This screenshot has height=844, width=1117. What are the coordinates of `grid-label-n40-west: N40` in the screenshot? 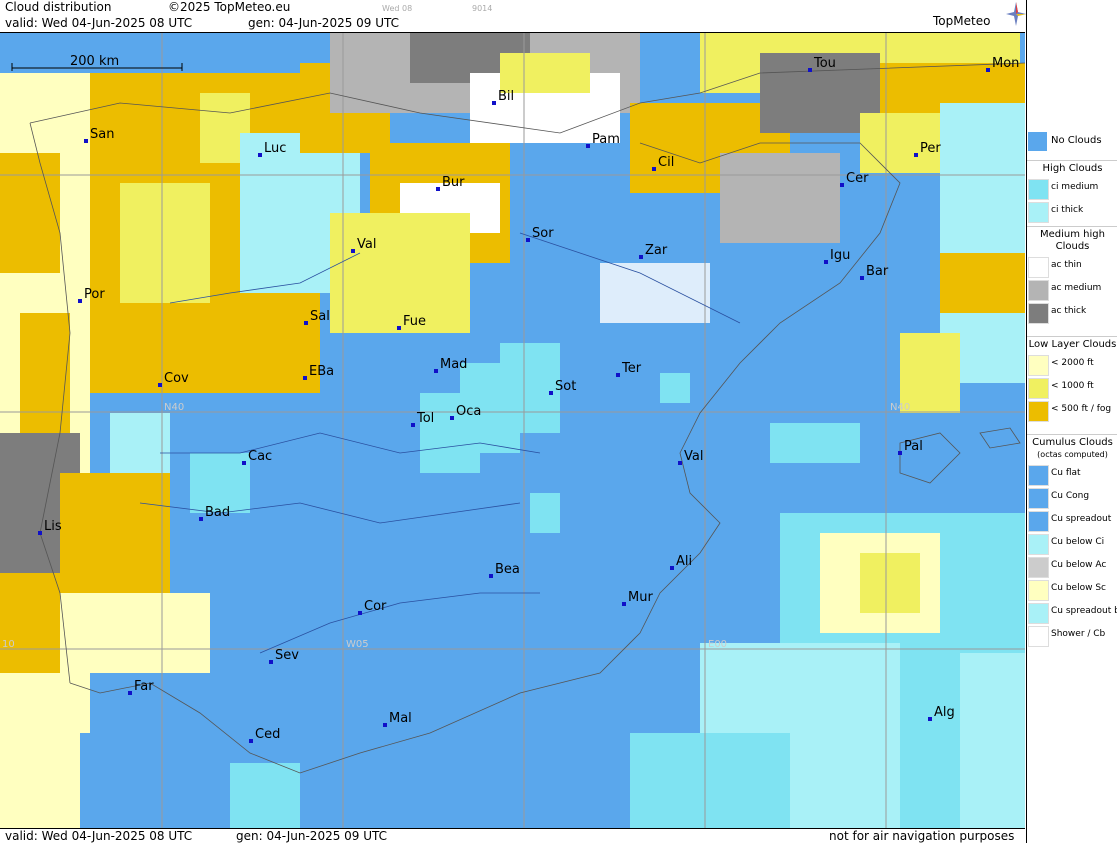 It's located at (174, 407).